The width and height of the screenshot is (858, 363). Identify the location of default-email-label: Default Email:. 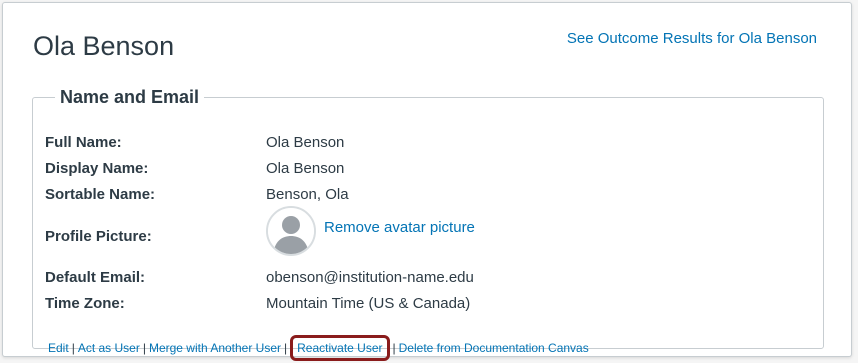
(95, 277).